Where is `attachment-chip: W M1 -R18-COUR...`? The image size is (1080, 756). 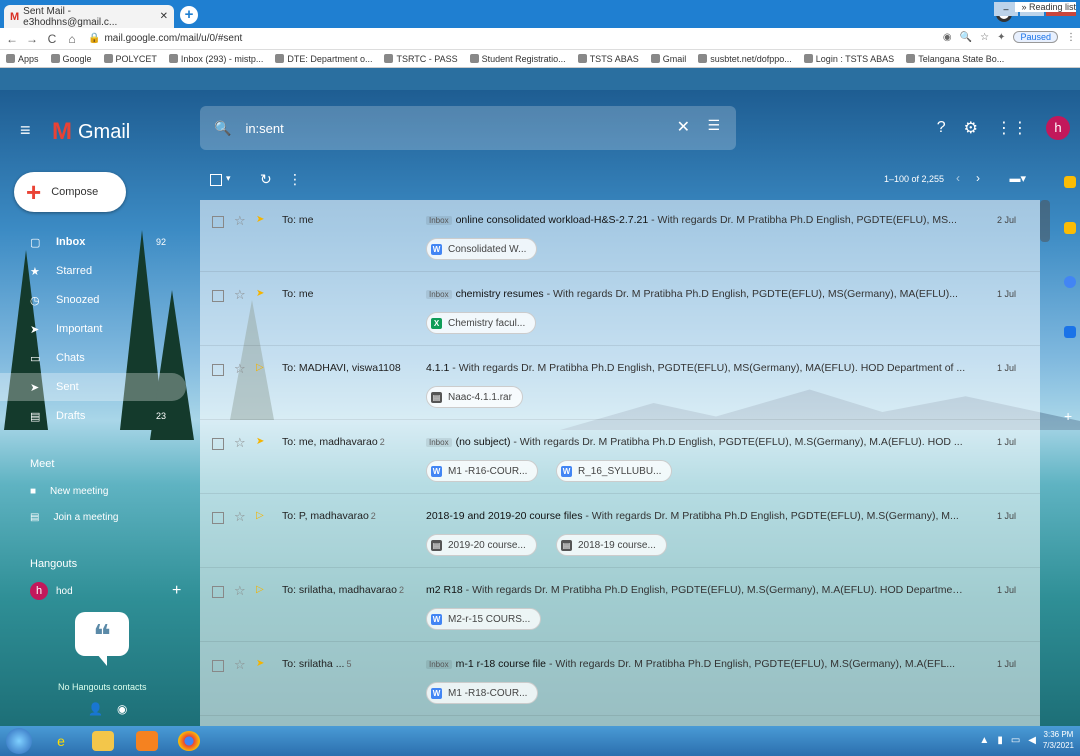 attachment-chip: W M1 -R18-COUR... is located at coordinates (482, 693).